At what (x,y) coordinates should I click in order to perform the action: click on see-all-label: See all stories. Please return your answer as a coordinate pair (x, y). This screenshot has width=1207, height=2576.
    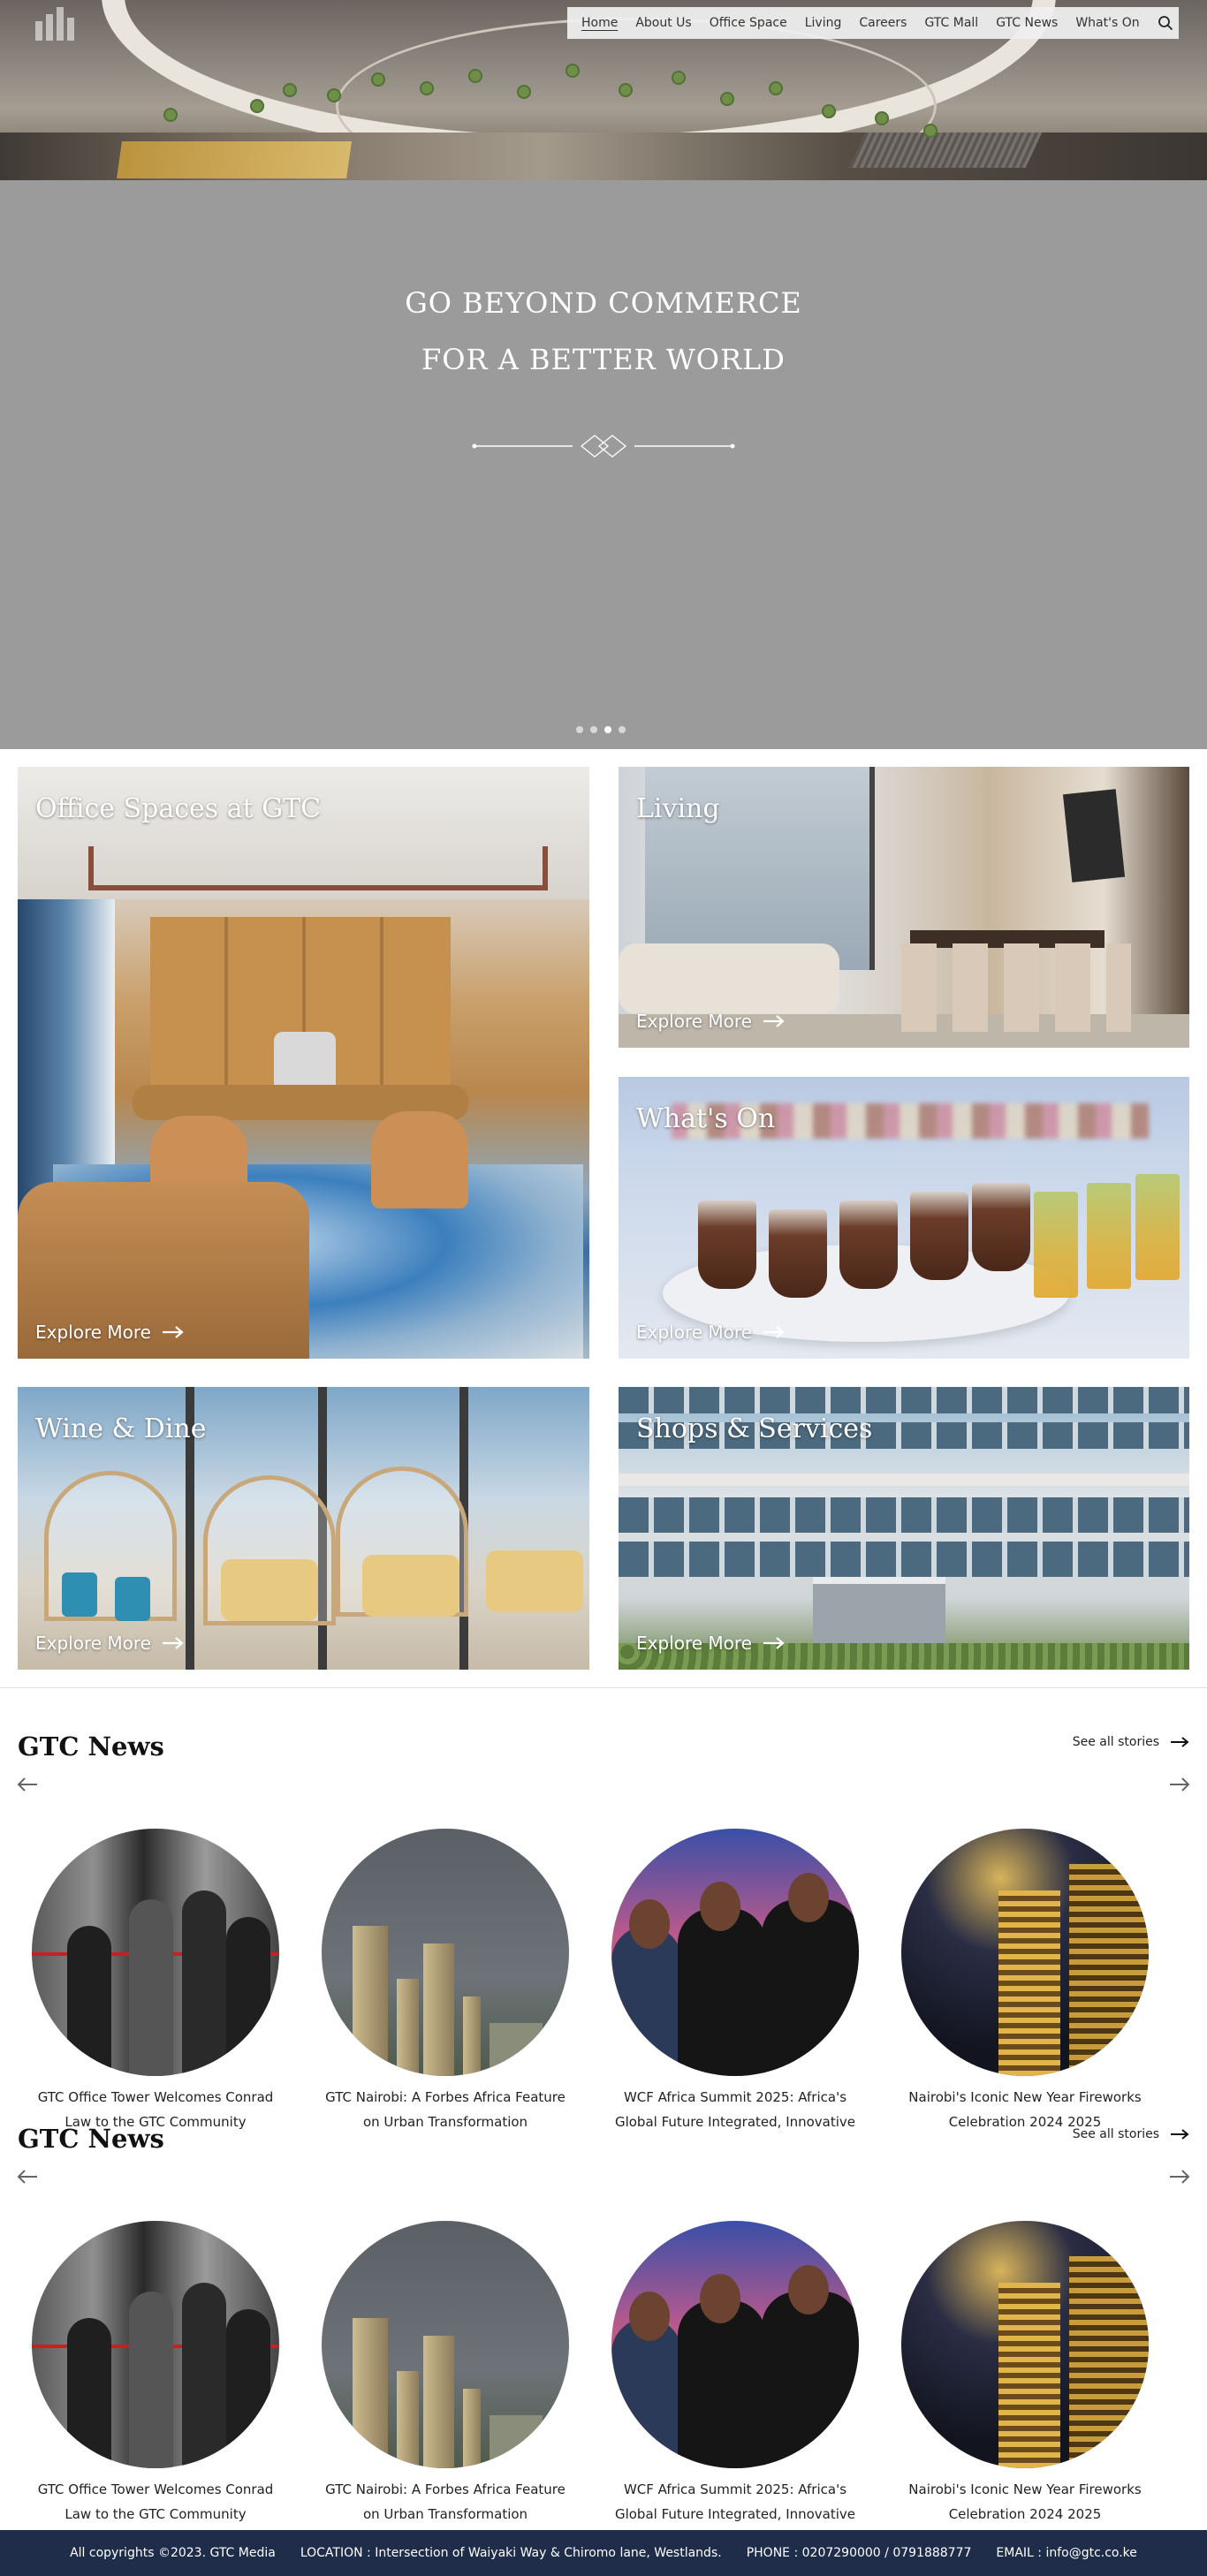
    Looking at the image, I should click on (1115, 2134).